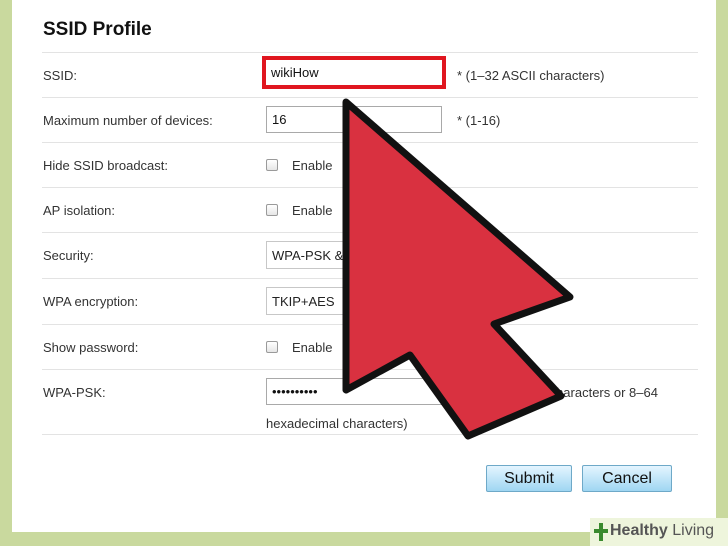 This screenshot has width=728, height=546. What do you see at coordinates (601, 532) in the screenshot?
I see `plus-leaf-icon` at bounding box center [601, 532].